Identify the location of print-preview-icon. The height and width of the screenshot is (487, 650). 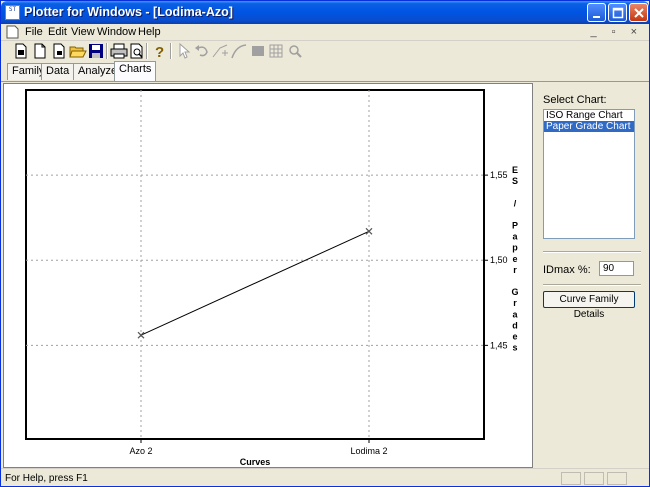
(137, 51).